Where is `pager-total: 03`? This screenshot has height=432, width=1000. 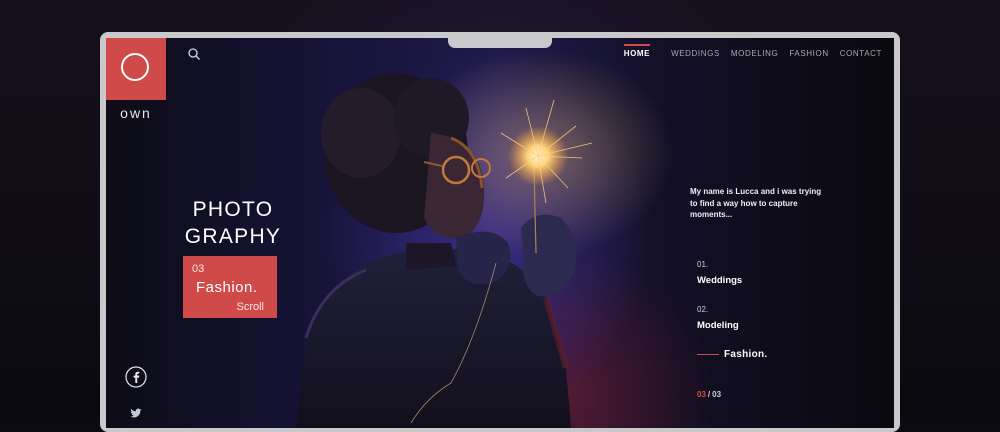
pager-total: 03 is located at coordinates (717, 394).